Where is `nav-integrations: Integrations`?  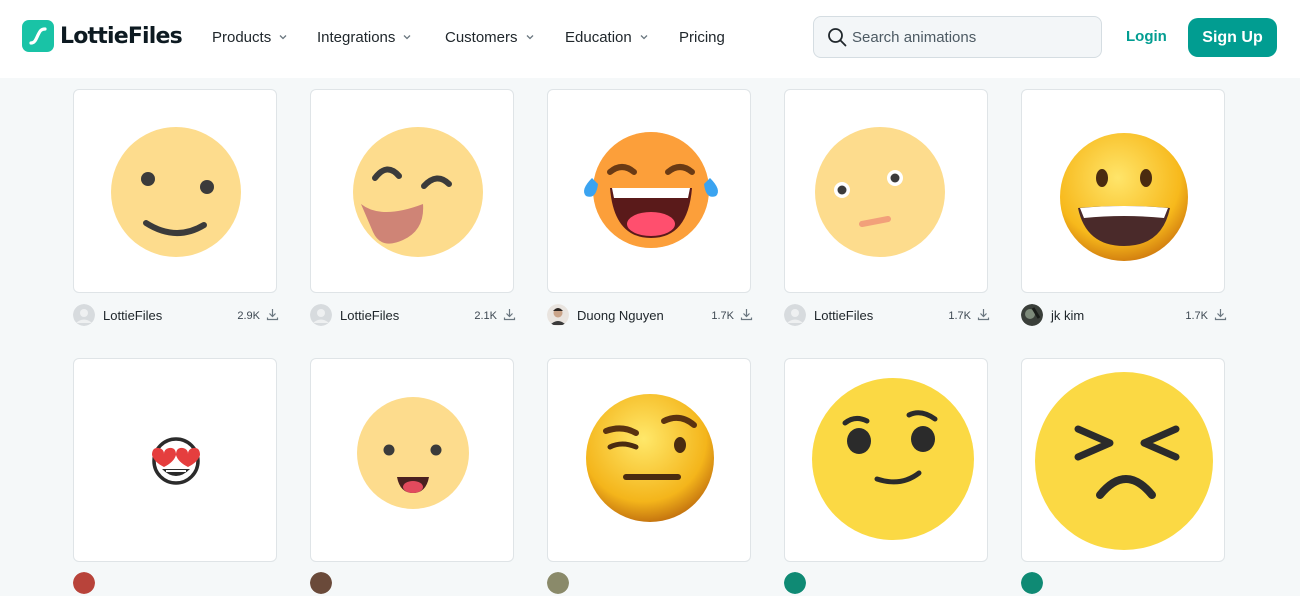
nav-integrations: Integrations is located at coordinates (364, 37).